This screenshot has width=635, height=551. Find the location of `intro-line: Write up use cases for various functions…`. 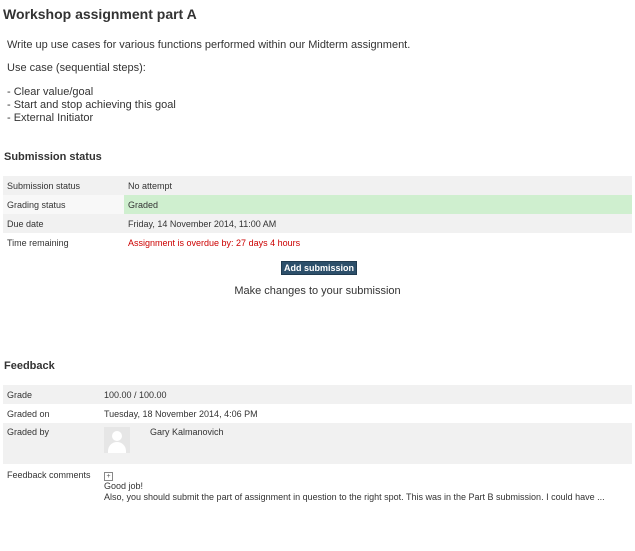

intro-line: Write up use cases for various functions… is located at coordinates (209, 45).